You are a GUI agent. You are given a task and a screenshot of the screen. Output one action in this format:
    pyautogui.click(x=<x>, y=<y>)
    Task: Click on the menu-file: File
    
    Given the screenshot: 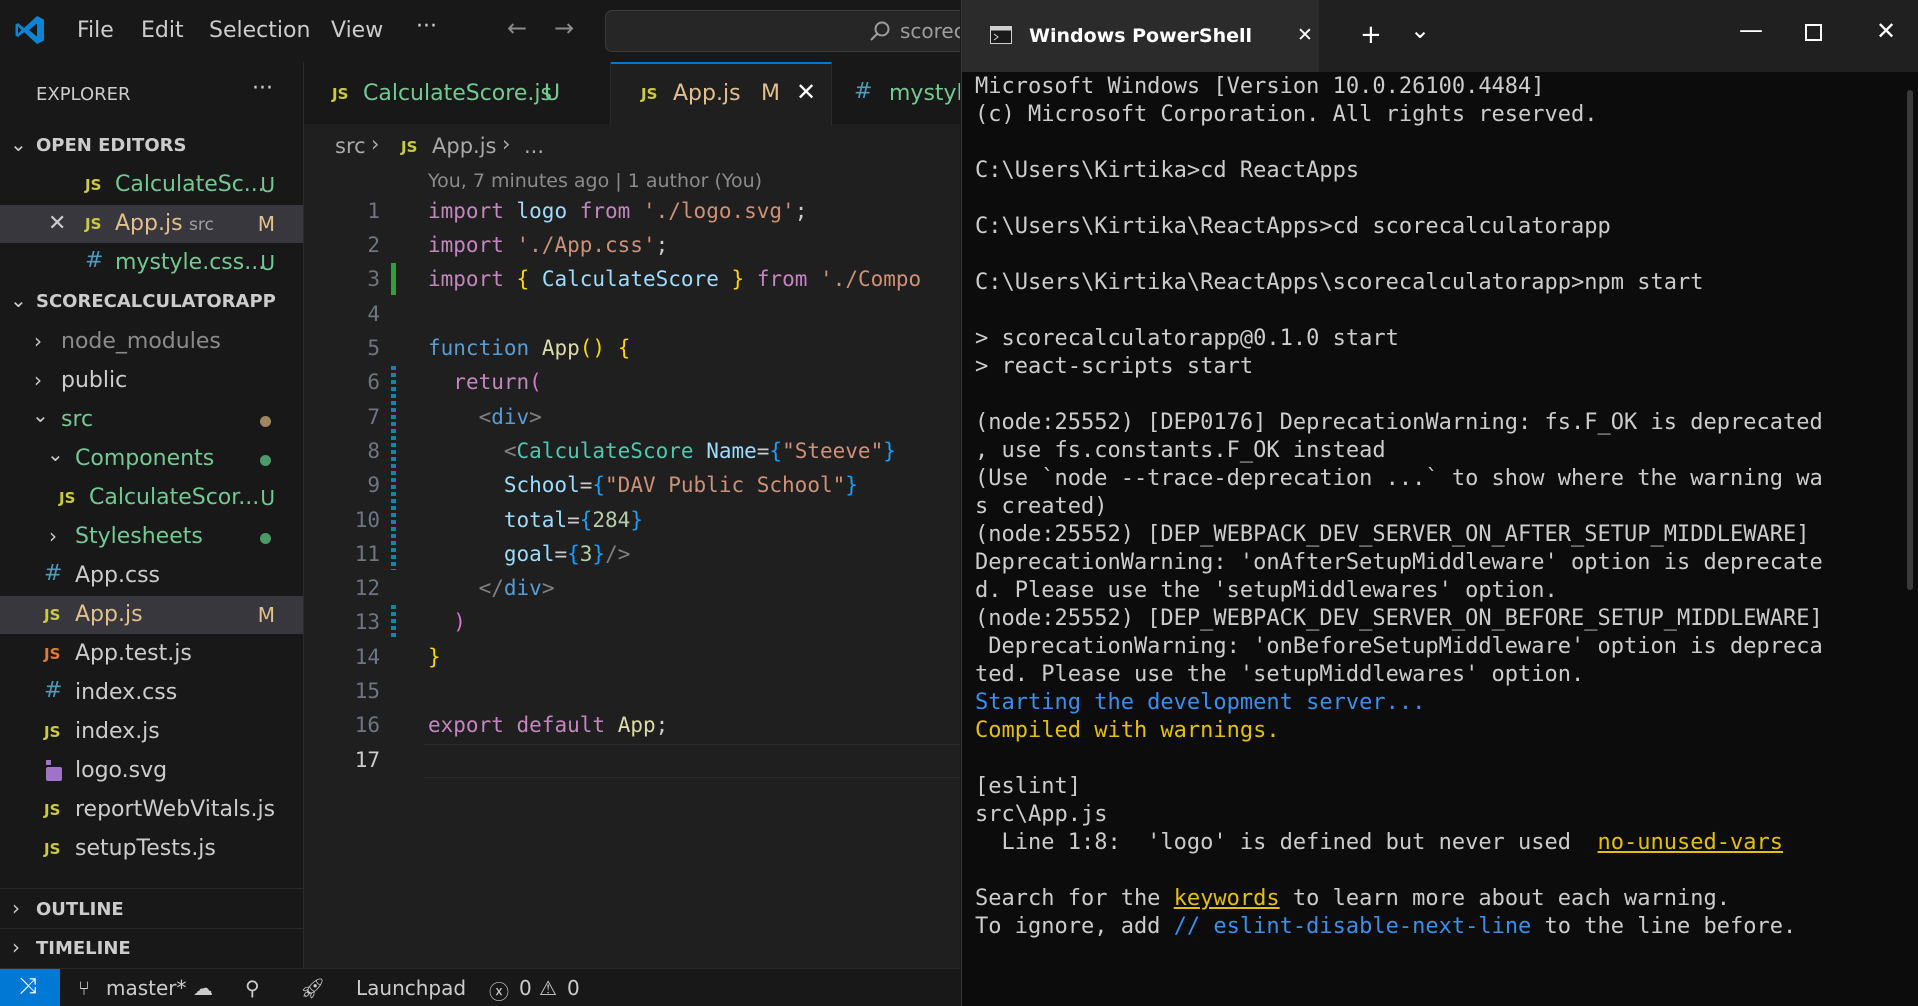 What is the action you would take?
    pyautogui.click(x=95, y=30)
    